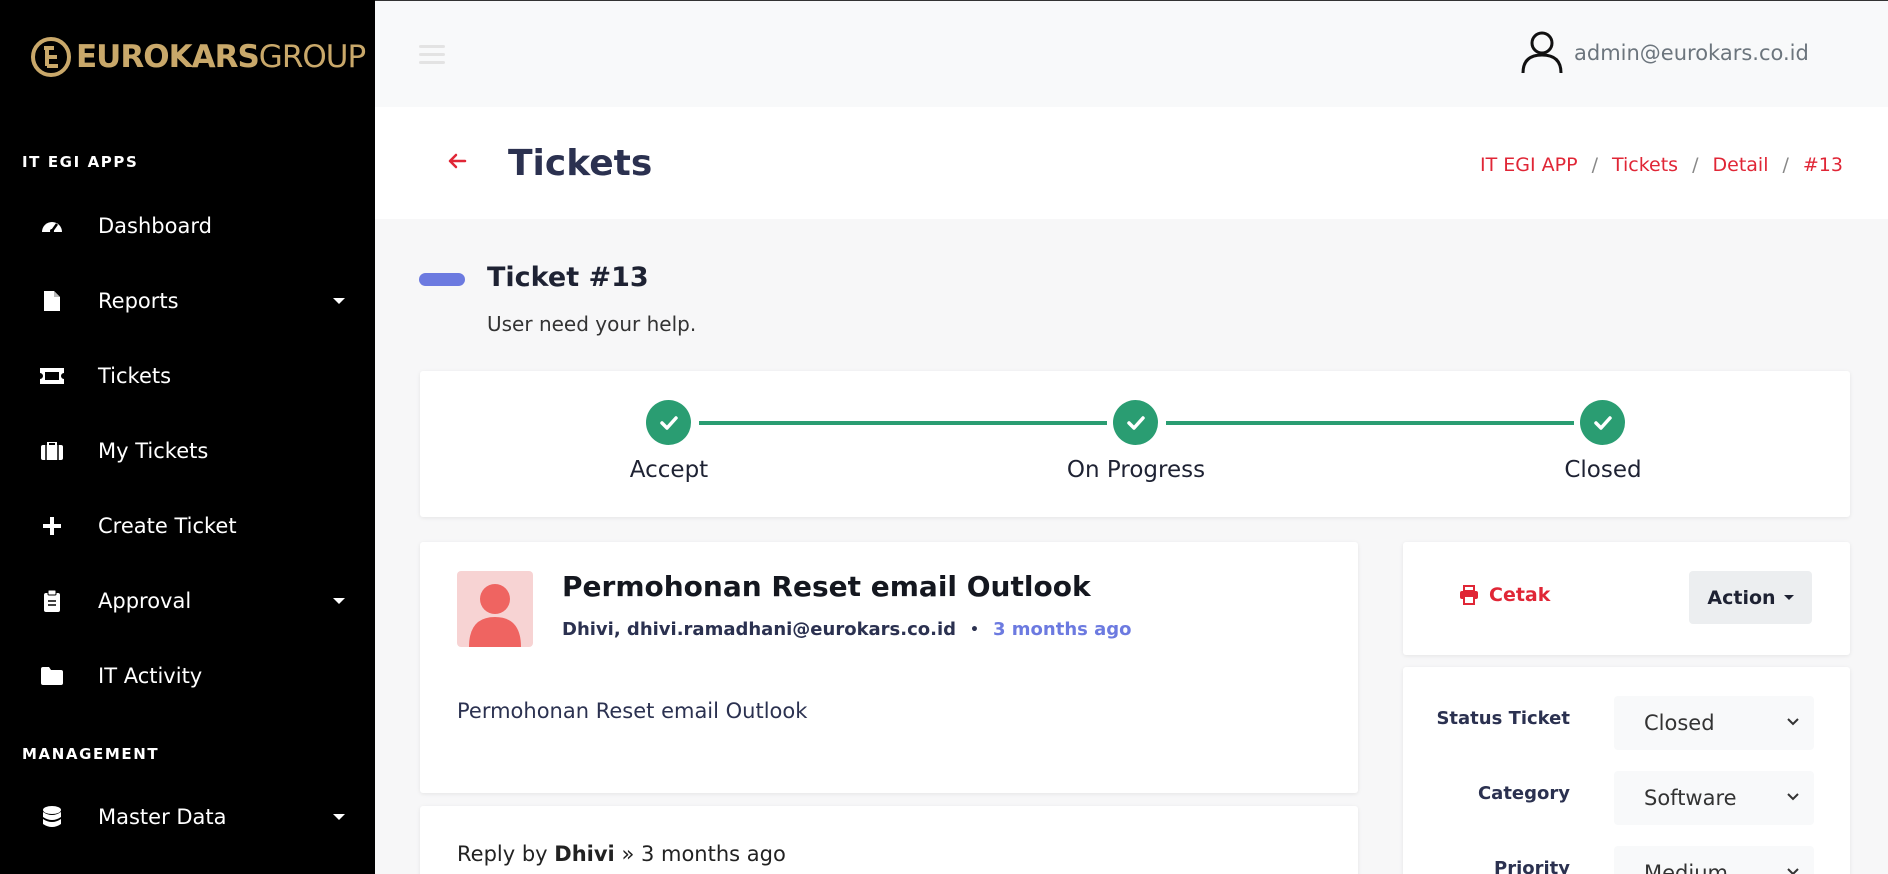  I want to click on breadcrumb-item: Tickets, so click(1645, 165).